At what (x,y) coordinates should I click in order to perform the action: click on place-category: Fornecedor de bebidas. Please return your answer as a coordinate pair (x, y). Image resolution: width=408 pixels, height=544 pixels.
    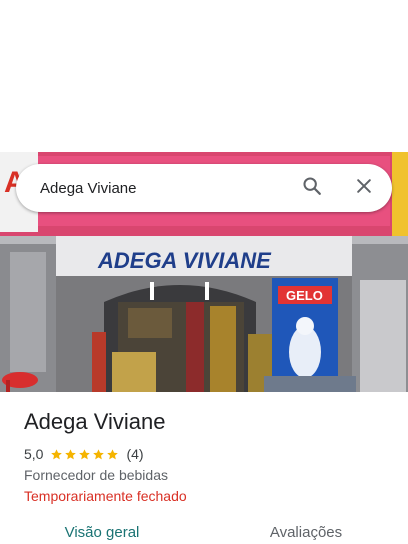
    Looking at the image, I should click on (96, 475).